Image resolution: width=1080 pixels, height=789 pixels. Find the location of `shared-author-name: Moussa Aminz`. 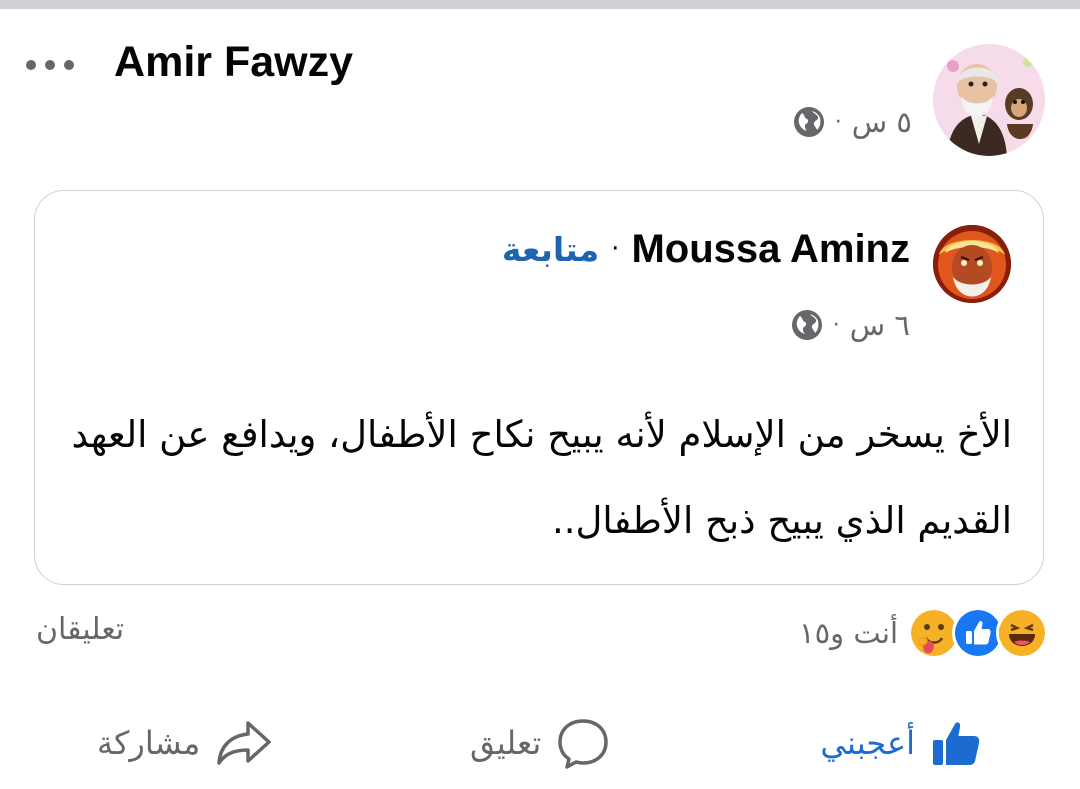

shared-author-name: Moussa Aminz is located at coordinates (770, 249).